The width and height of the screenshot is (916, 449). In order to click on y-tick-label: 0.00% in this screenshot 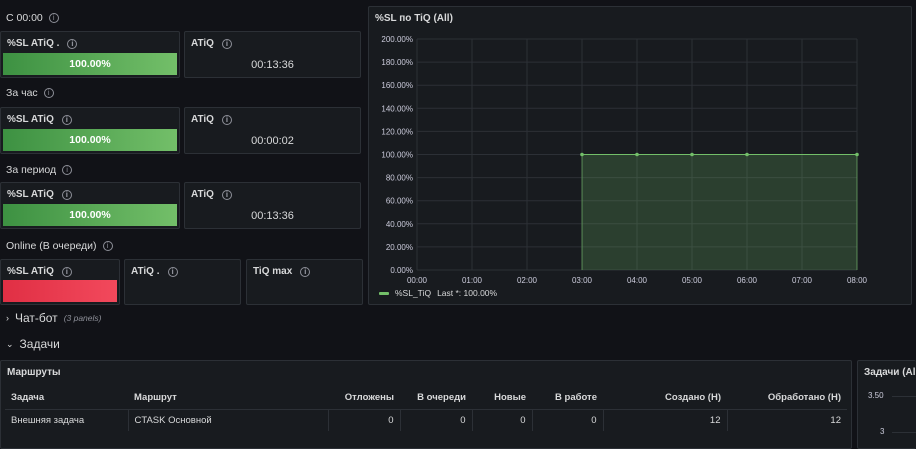, I will do `click(401, 270)`.